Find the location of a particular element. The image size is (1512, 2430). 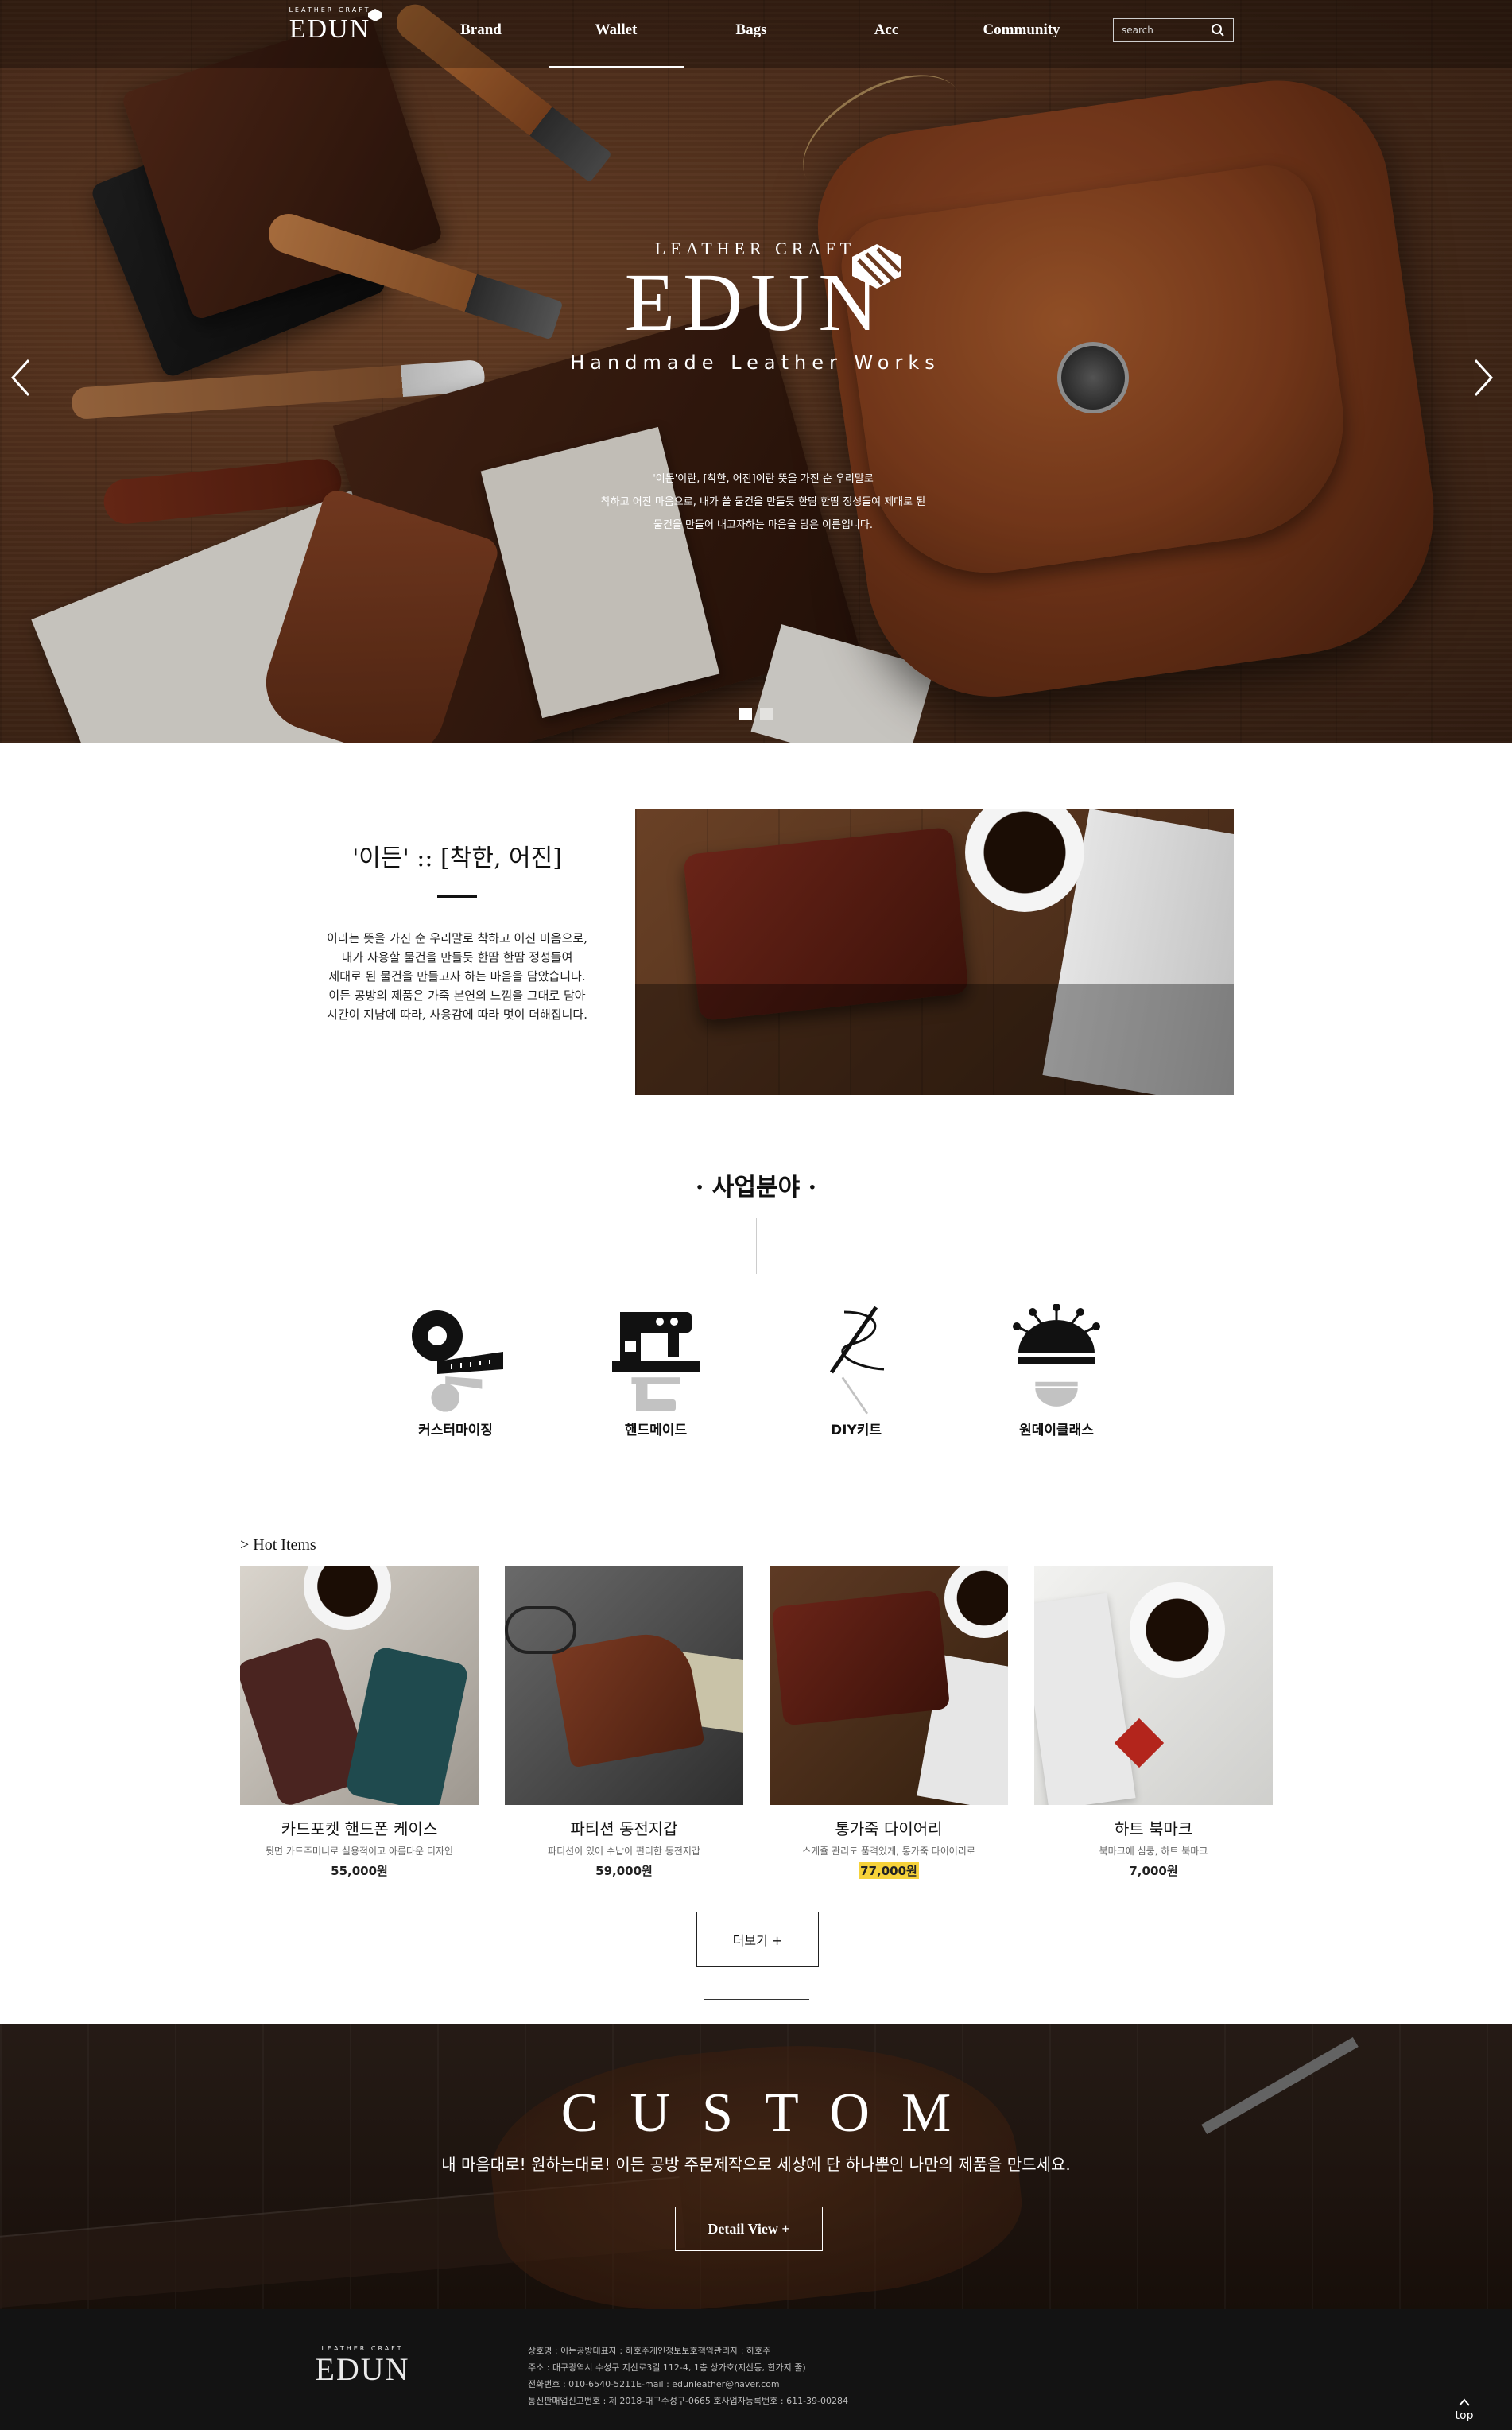

product-name: 하트 북마크 is located at coordinates (1153, 1827).